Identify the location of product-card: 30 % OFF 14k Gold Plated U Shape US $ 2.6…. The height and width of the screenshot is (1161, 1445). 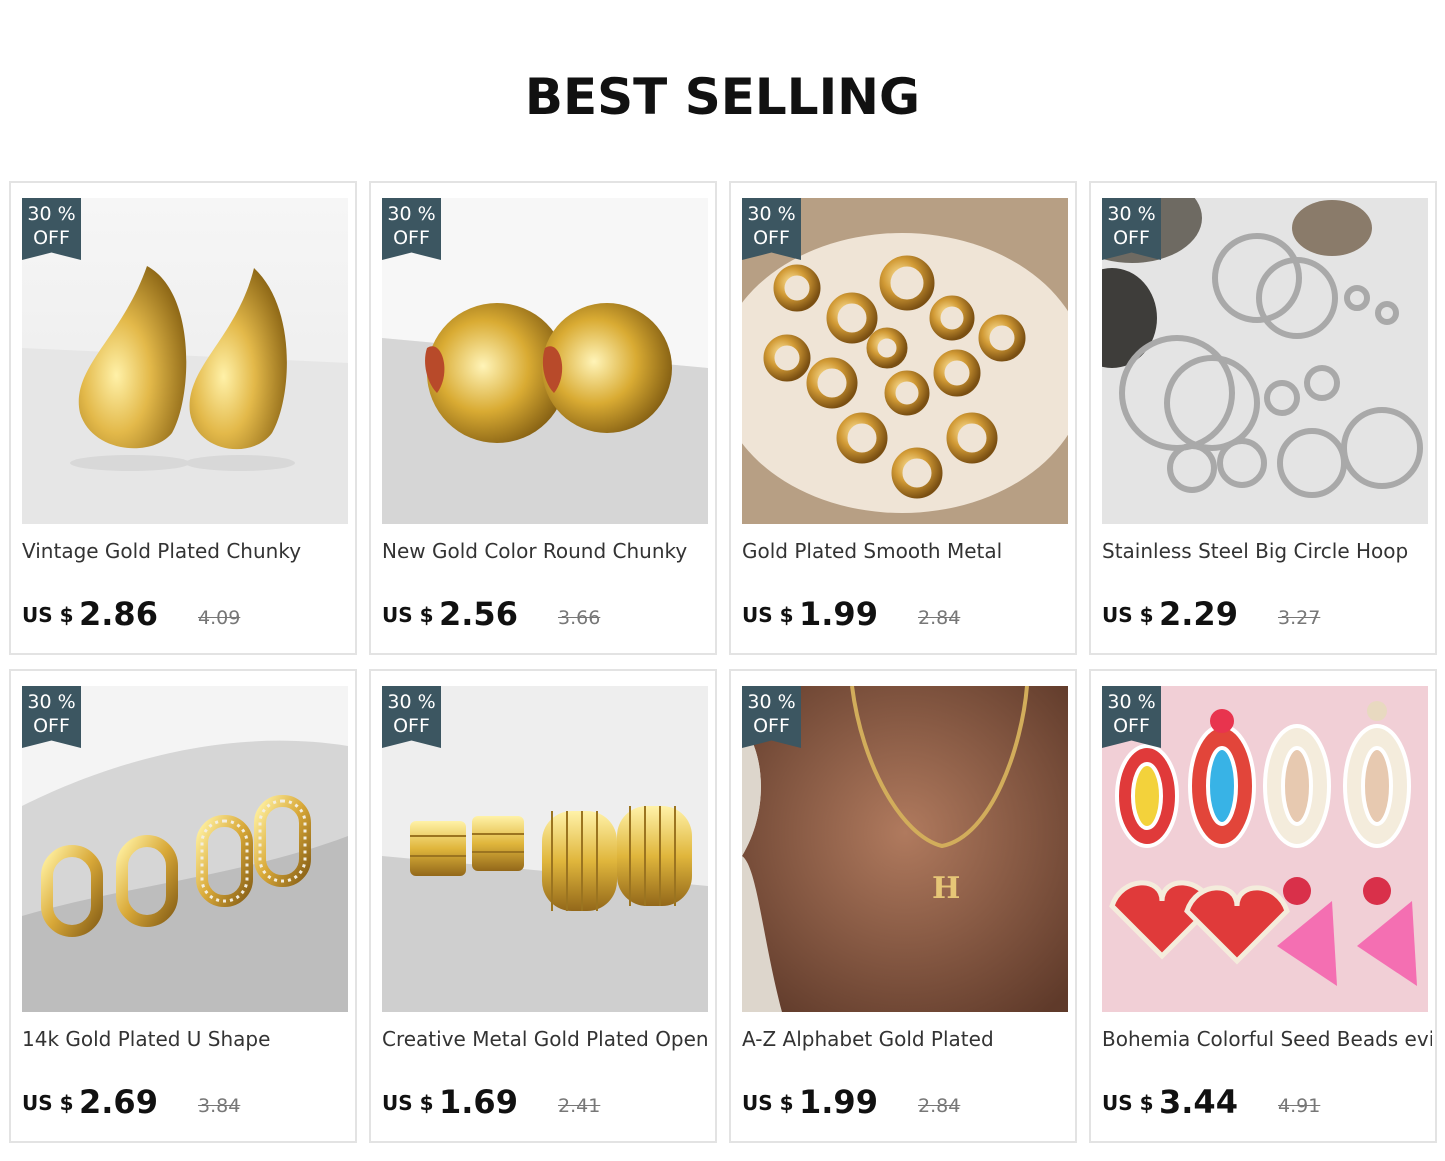
(183, 906).